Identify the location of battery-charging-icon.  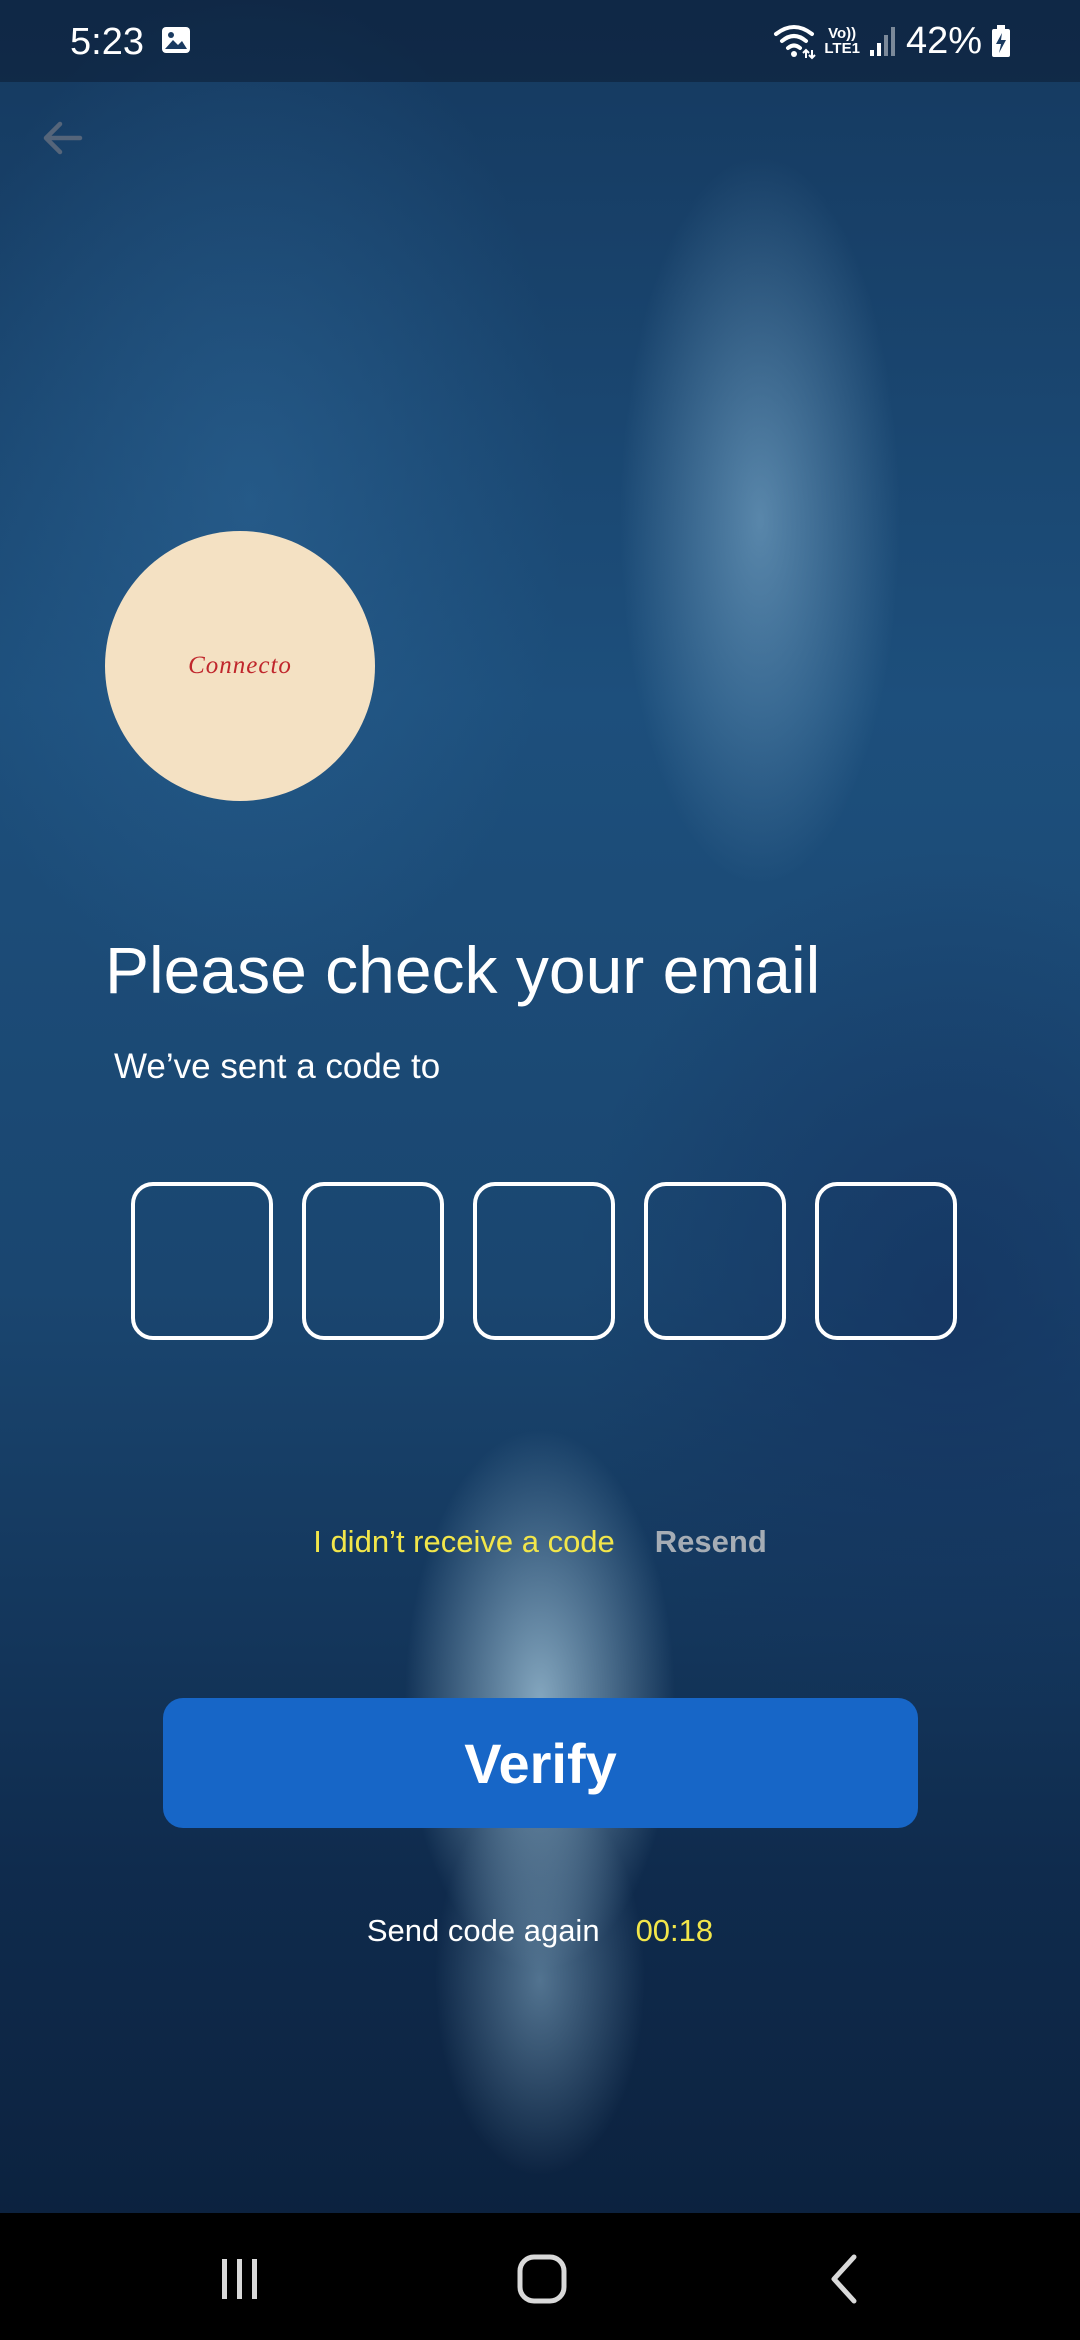
(1001, 41).